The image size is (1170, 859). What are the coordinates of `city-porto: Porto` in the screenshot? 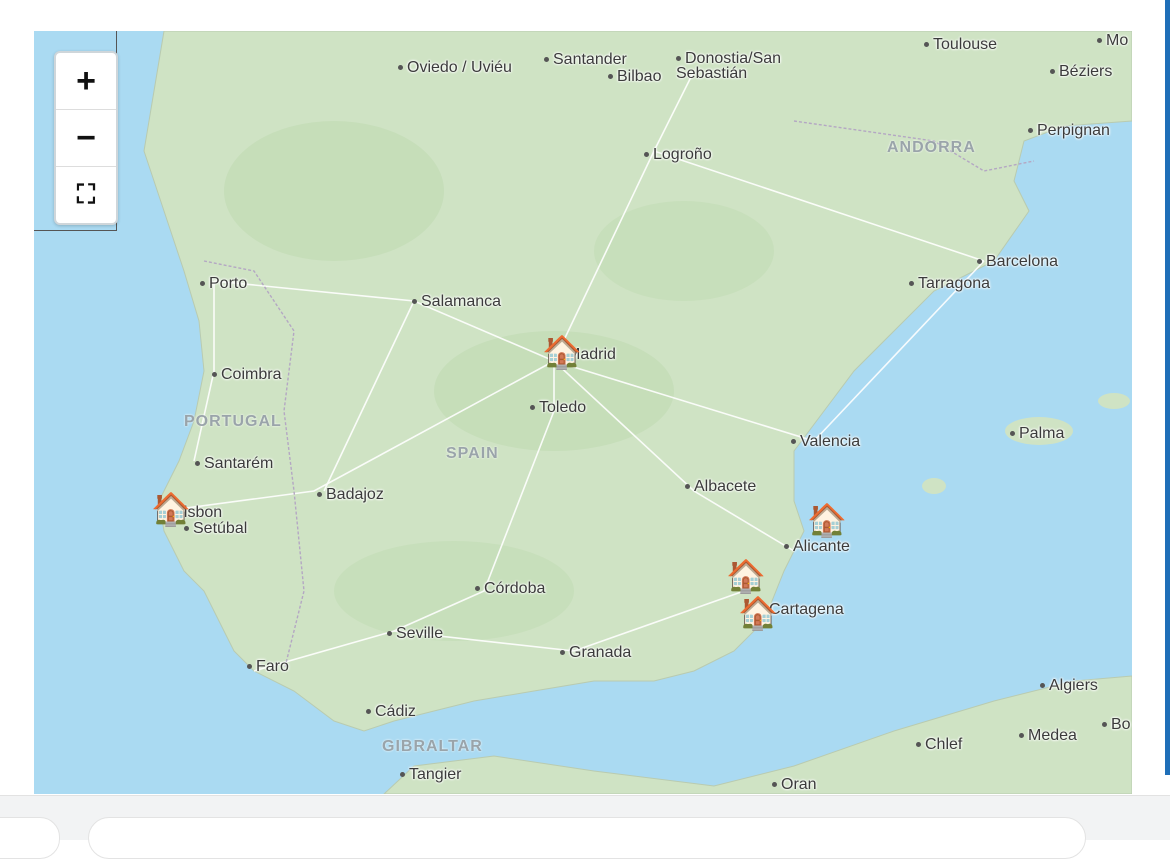 It's located at (223, 284).